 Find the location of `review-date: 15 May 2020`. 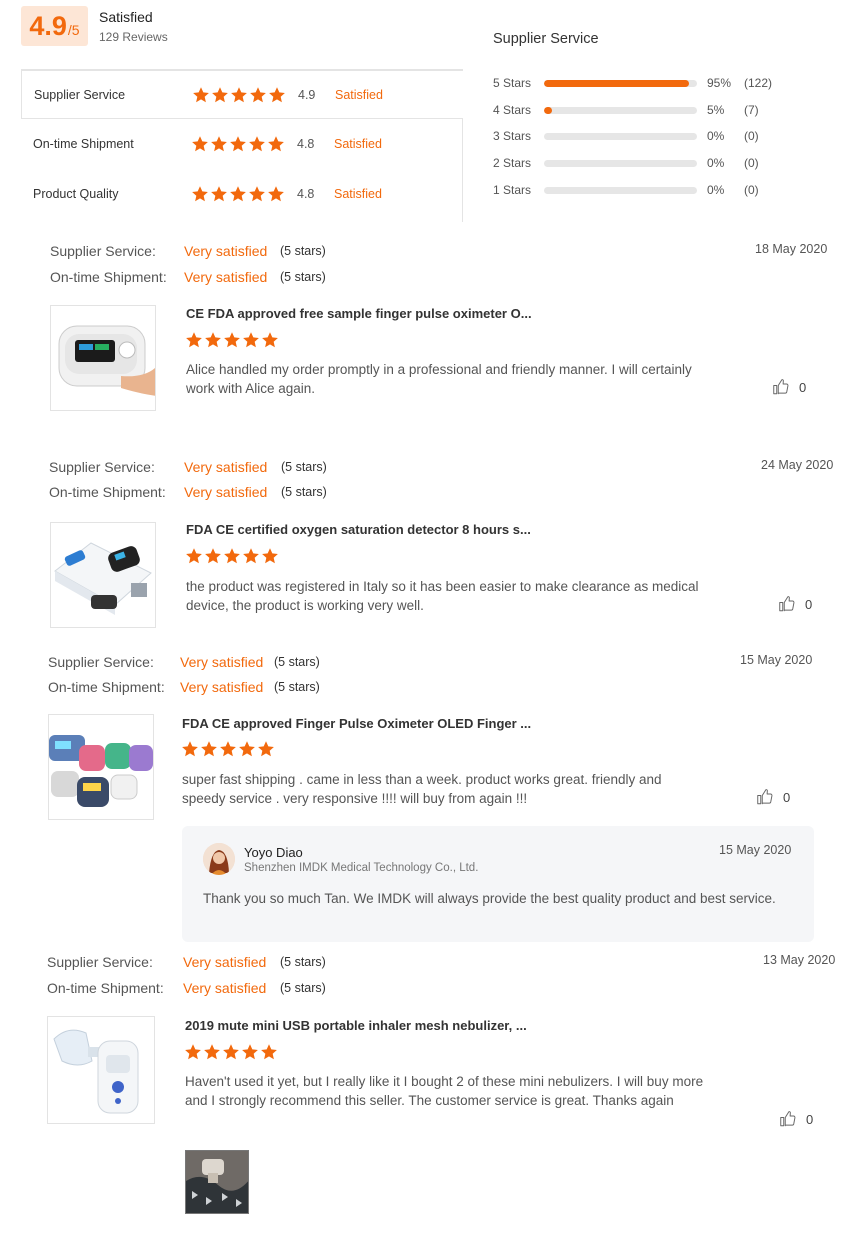

review-date: 15 May 2020 is located at coordinates (776, 660).